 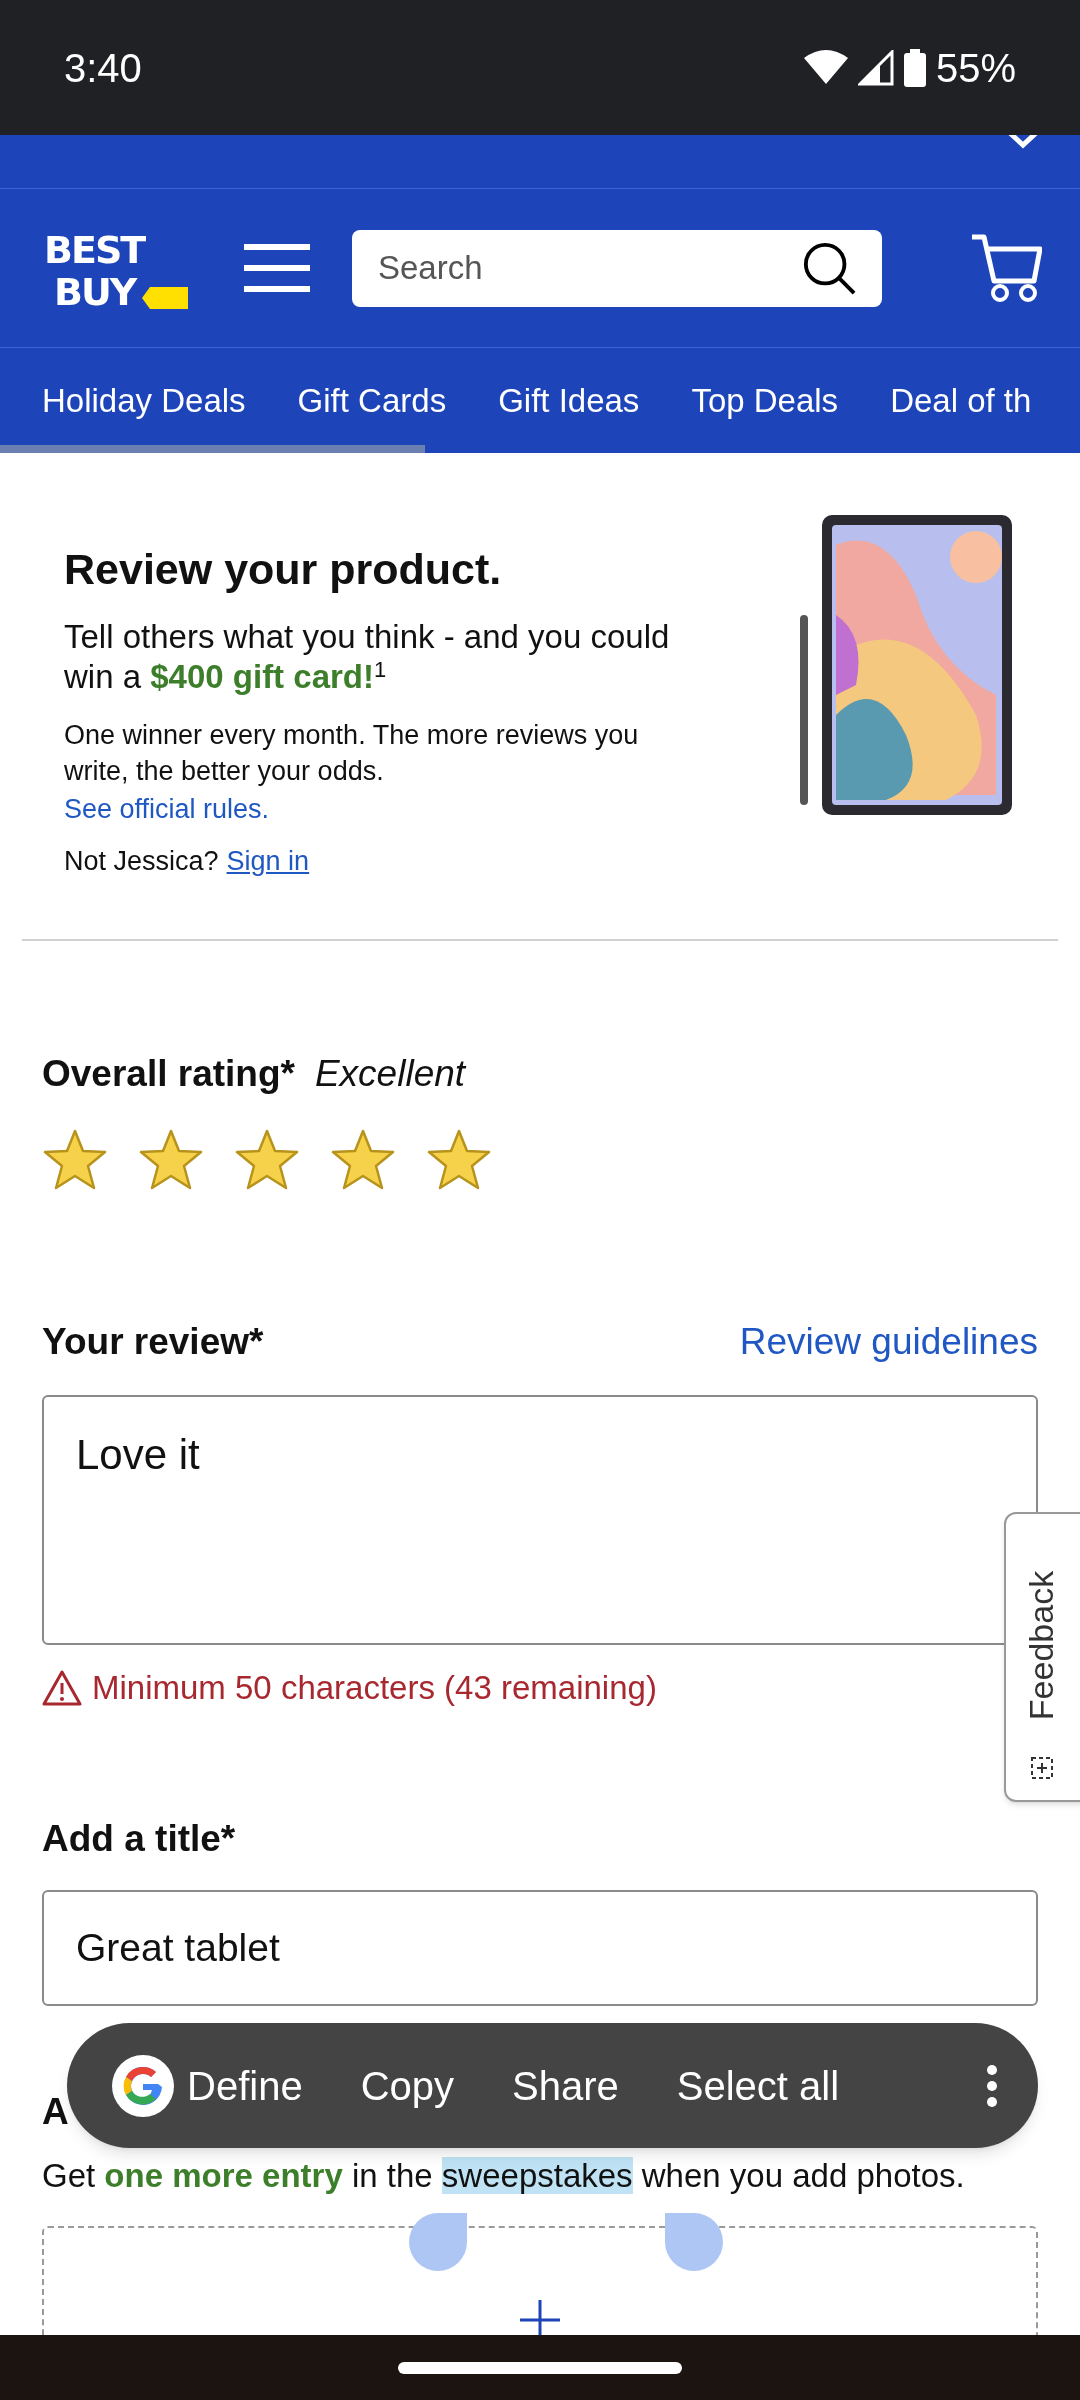 What do you see at coordinates (153, 1341) in the screenshot?
I see `review-label: Your review*` at bounding box center [153, 1341].